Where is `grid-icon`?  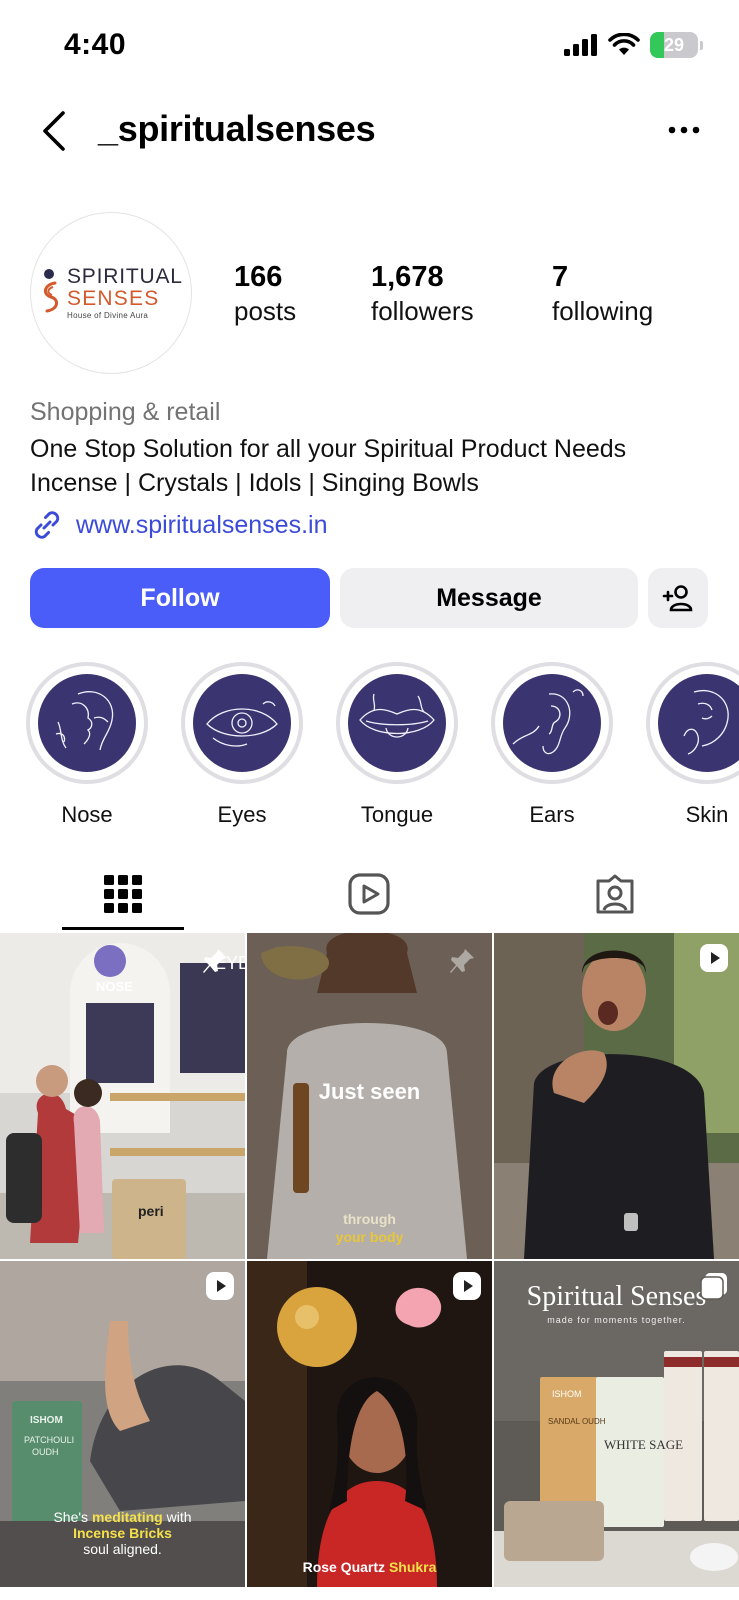
grid-icon is located at coordinates (123, 894).